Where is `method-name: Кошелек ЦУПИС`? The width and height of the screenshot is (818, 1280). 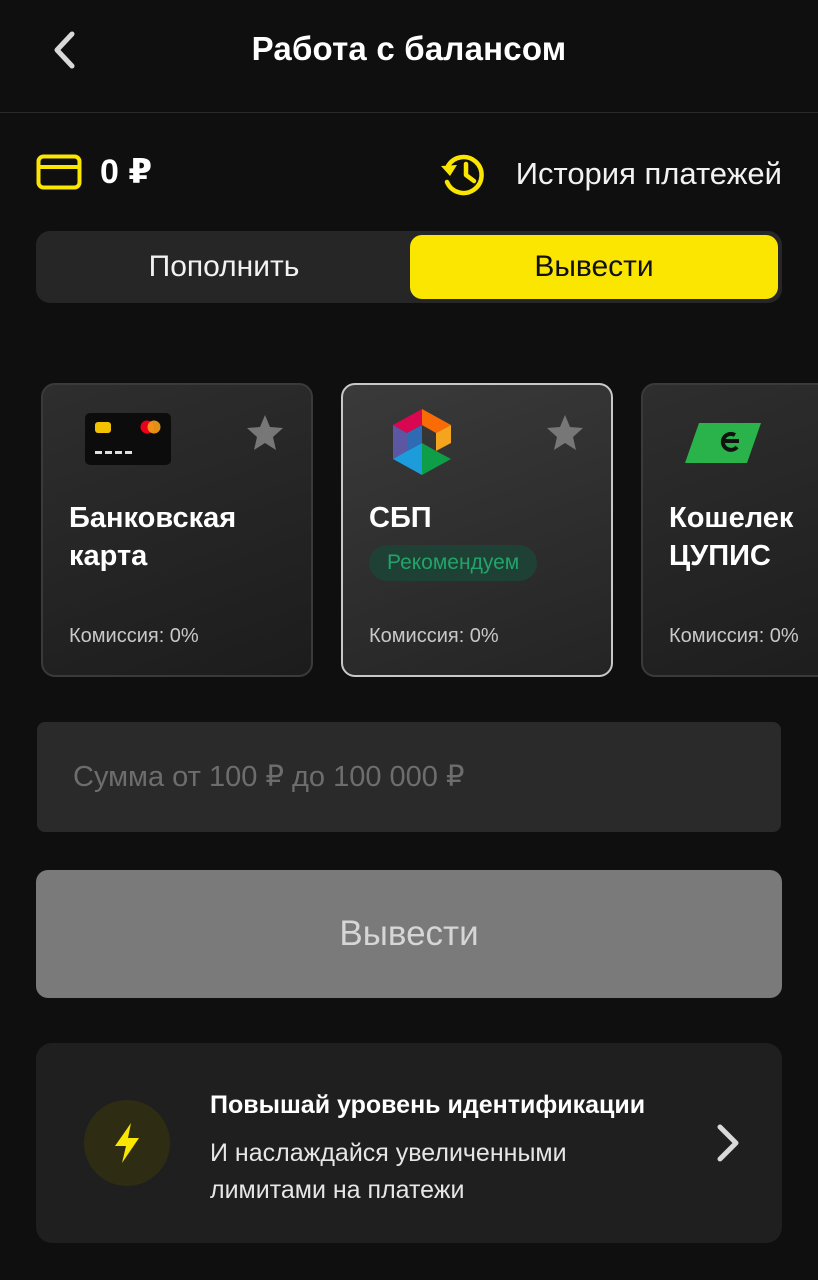 method-name: Кошелек ЦУПИС is located at coordinates (731, 537).